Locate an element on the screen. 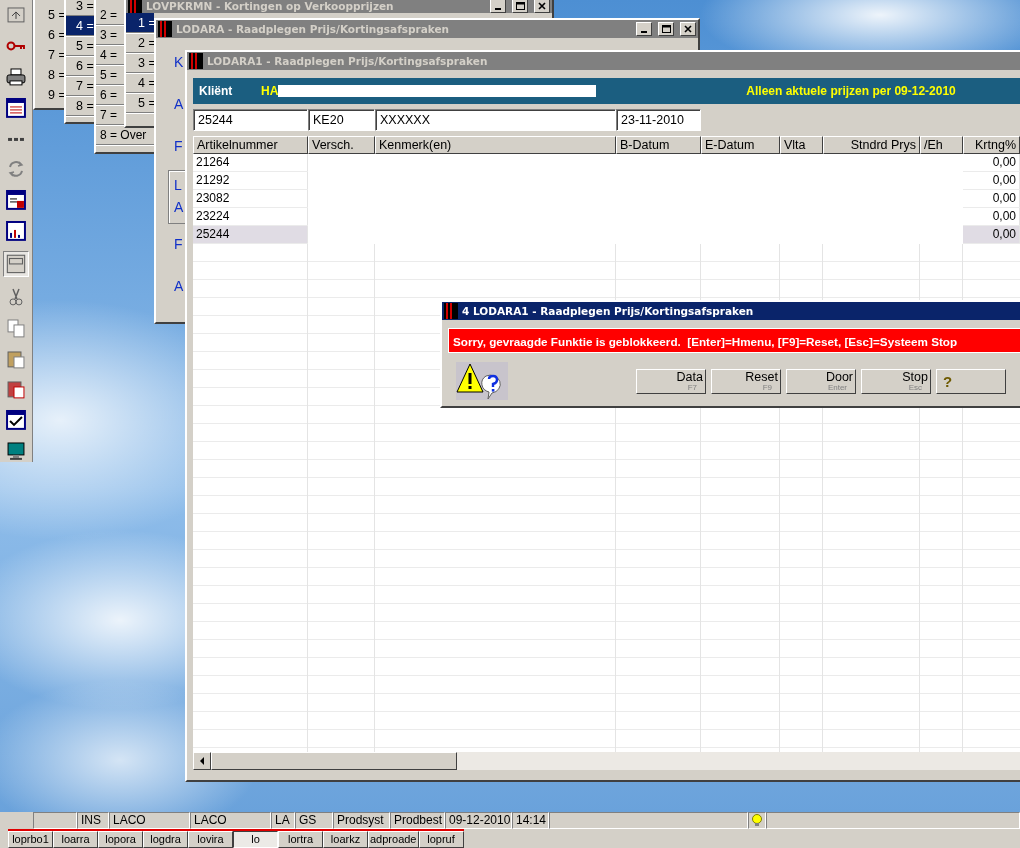  taskbar-tab: lopruf is located at coordinates (441, 839).